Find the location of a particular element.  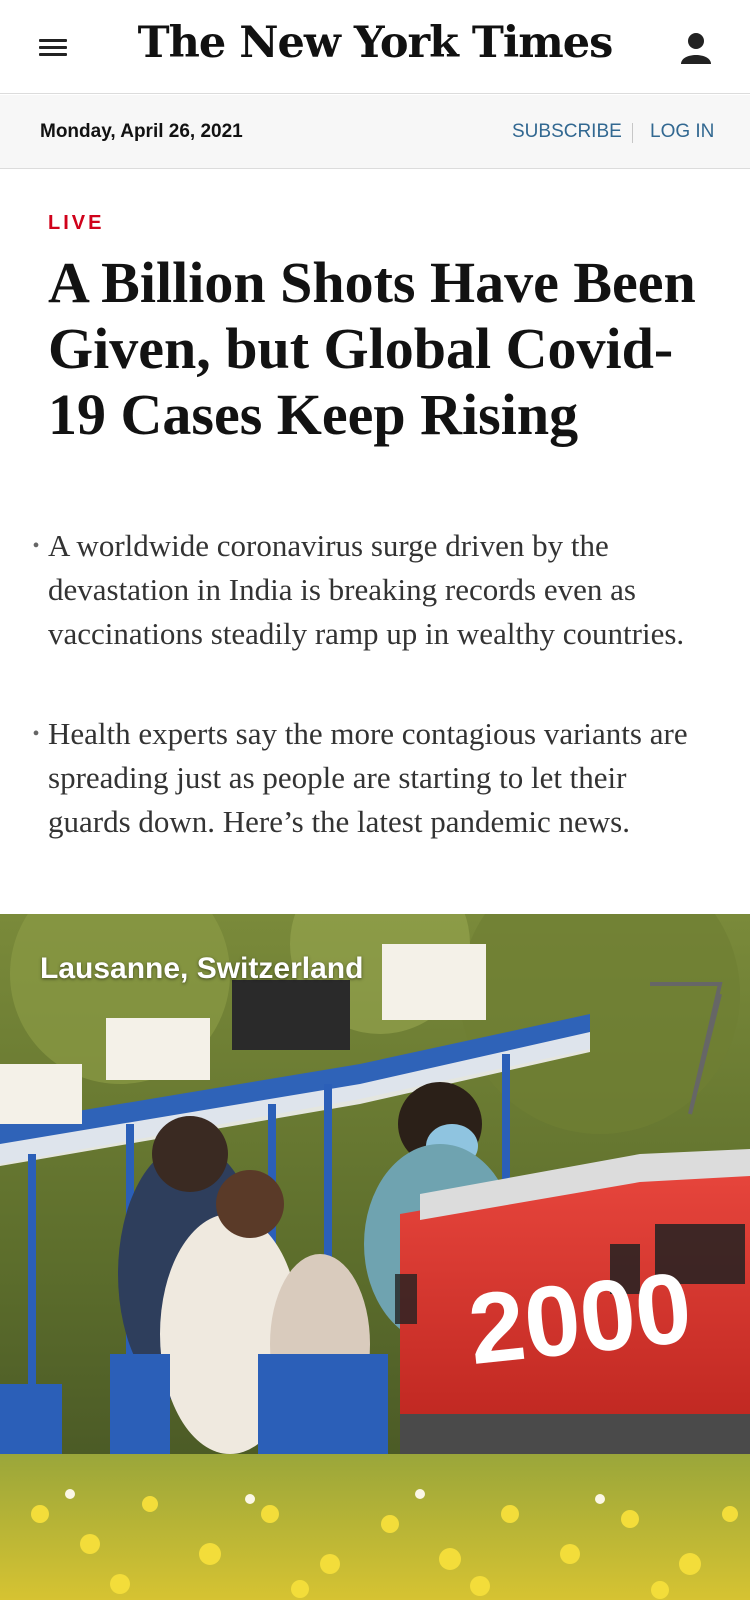

link-divider is located at coordinates (632, 133).